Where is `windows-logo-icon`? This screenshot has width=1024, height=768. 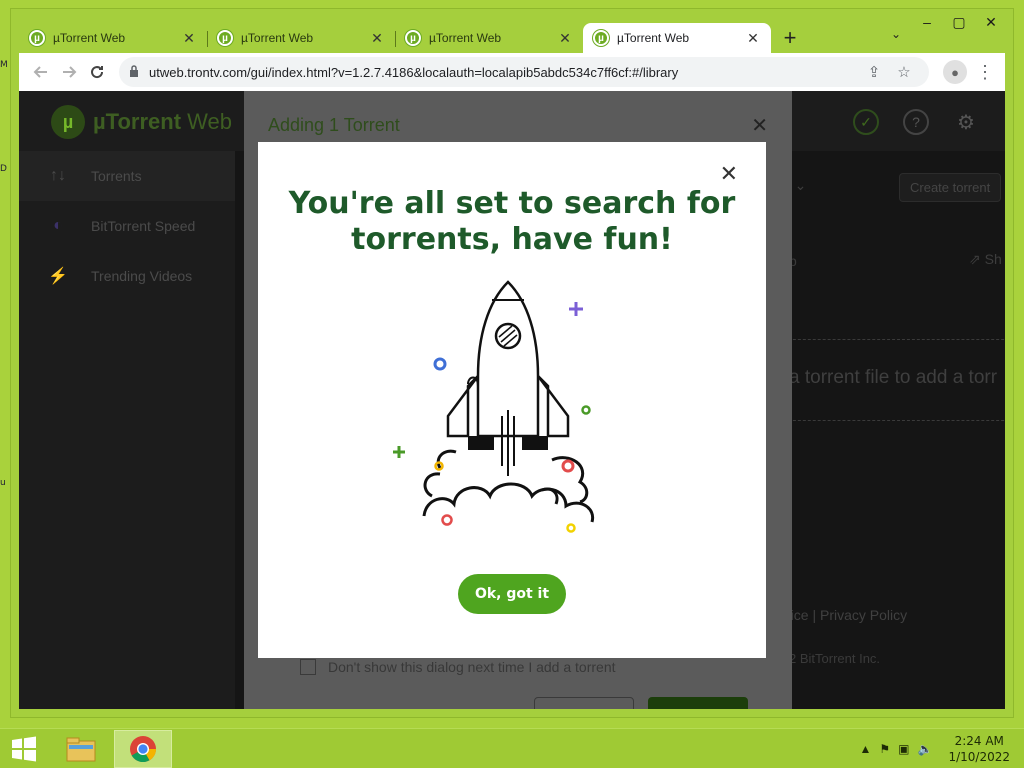 windows-logo-icon is located at coordinates (24, 748).